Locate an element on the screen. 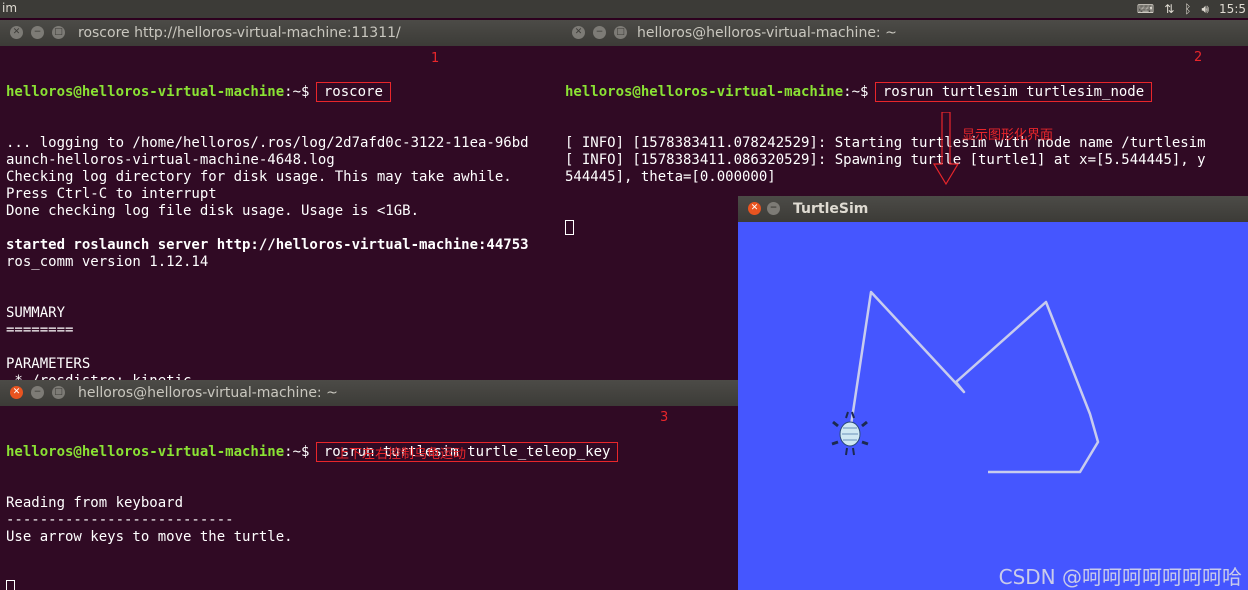 This screenshot has width=1248, height=590. terminal-line: SUMMARY is located at coordinates (36, 313).